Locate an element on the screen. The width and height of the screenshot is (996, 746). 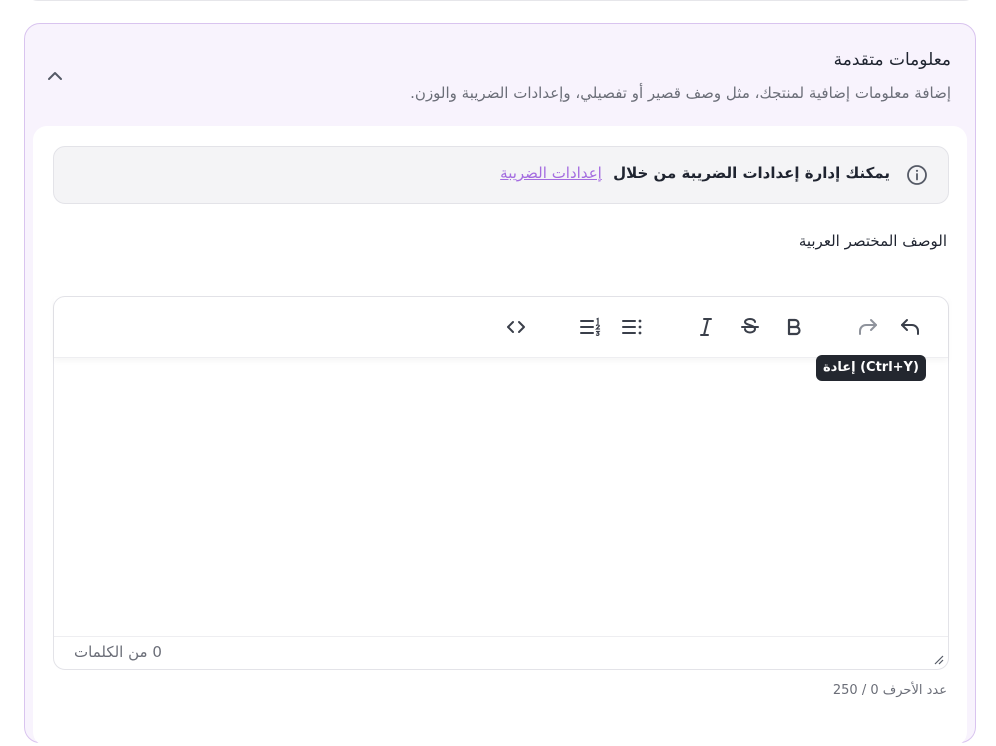
strikethrough-icon is located at coordinates (750, 326).